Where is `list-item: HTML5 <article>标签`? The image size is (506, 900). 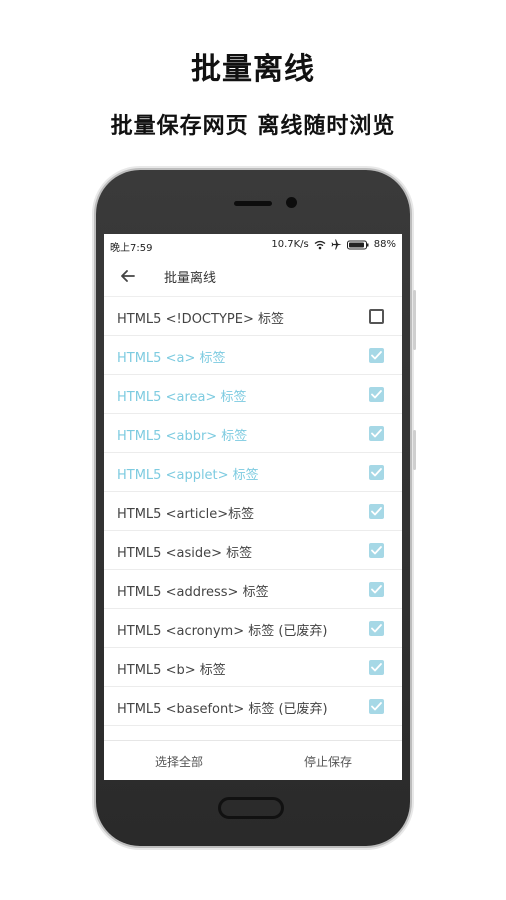 list-item: HTML5 <article>标签 is located at coordinates (253, 511).